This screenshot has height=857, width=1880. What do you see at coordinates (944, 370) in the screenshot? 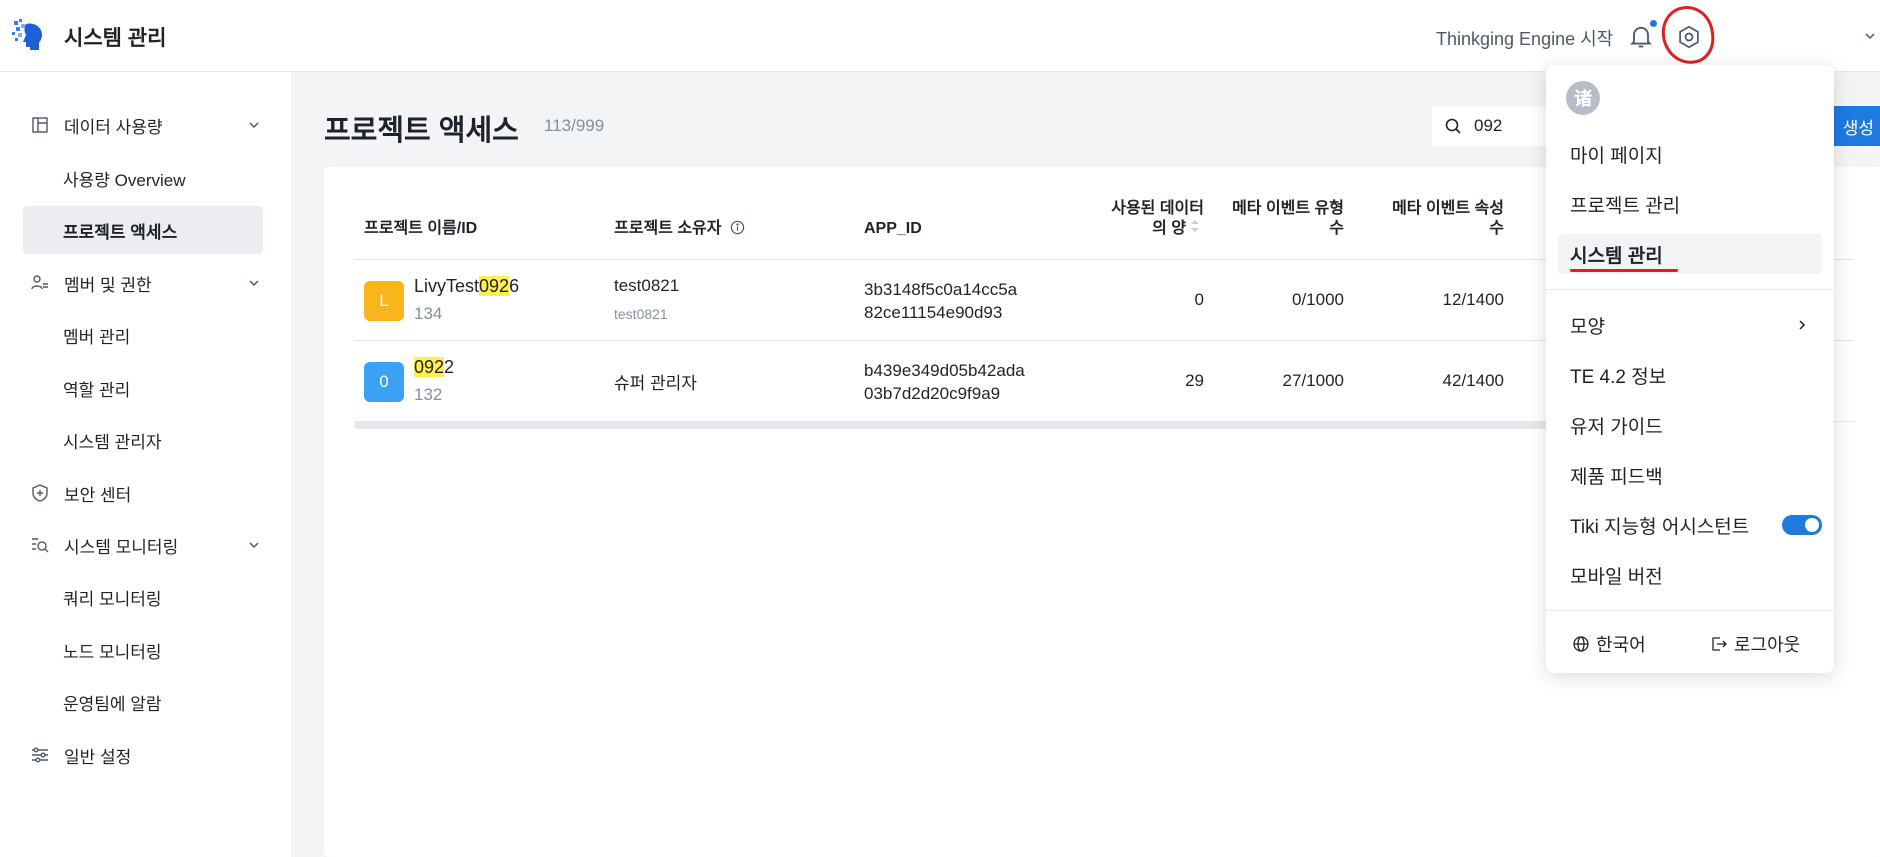
I see `app-id-line1: b439e349d05b42ada` at bounding box center [944, 370].